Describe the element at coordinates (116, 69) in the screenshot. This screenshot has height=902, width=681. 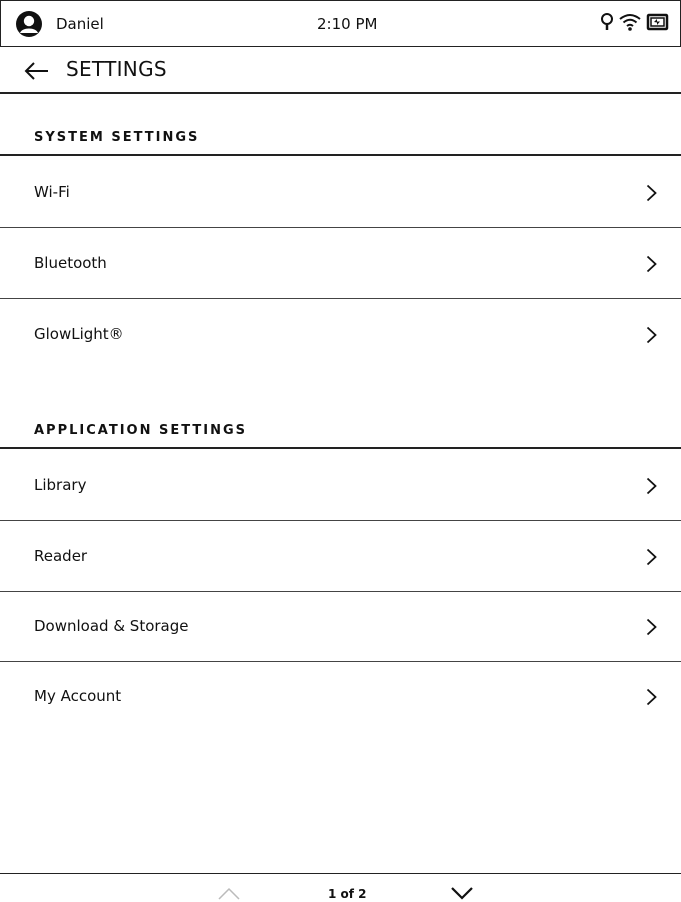
I see `page-title: SETTINGS` at that location.